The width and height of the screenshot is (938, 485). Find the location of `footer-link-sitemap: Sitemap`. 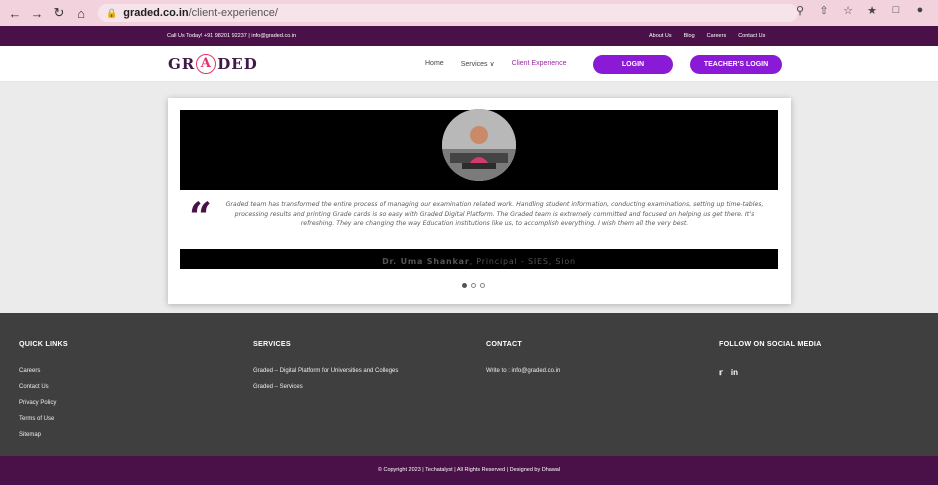

footer-link-sitemap: Sitemap is located at coordinates (43, 435).